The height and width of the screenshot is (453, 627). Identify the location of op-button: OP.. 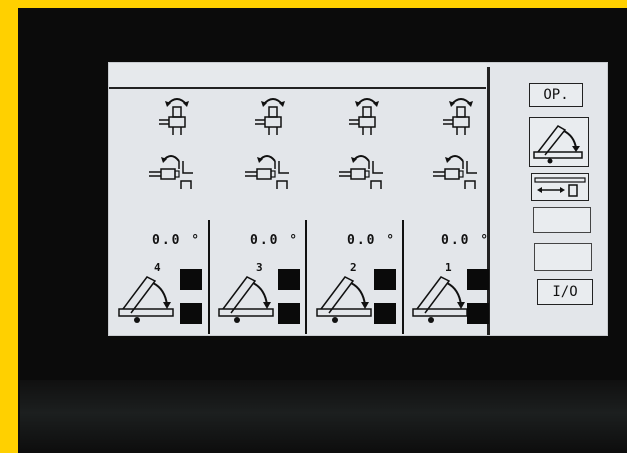
(556, 95).